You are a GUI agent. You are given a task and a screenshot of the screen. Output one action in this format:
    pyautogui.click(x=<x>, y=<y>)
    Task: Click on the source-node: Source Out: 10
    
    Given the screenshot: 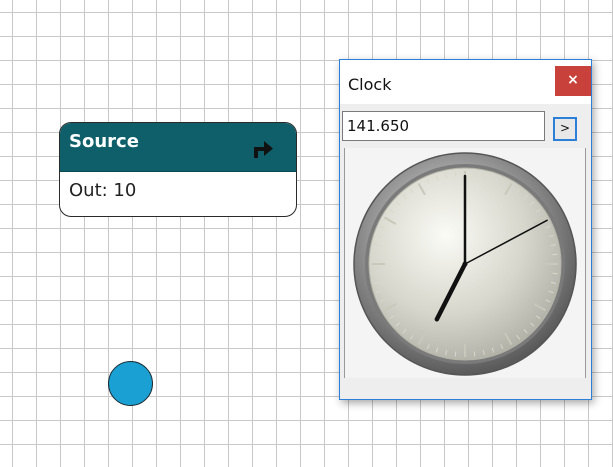 What is the action you would take?
    pyautogui.click(x=178, y=169)
    